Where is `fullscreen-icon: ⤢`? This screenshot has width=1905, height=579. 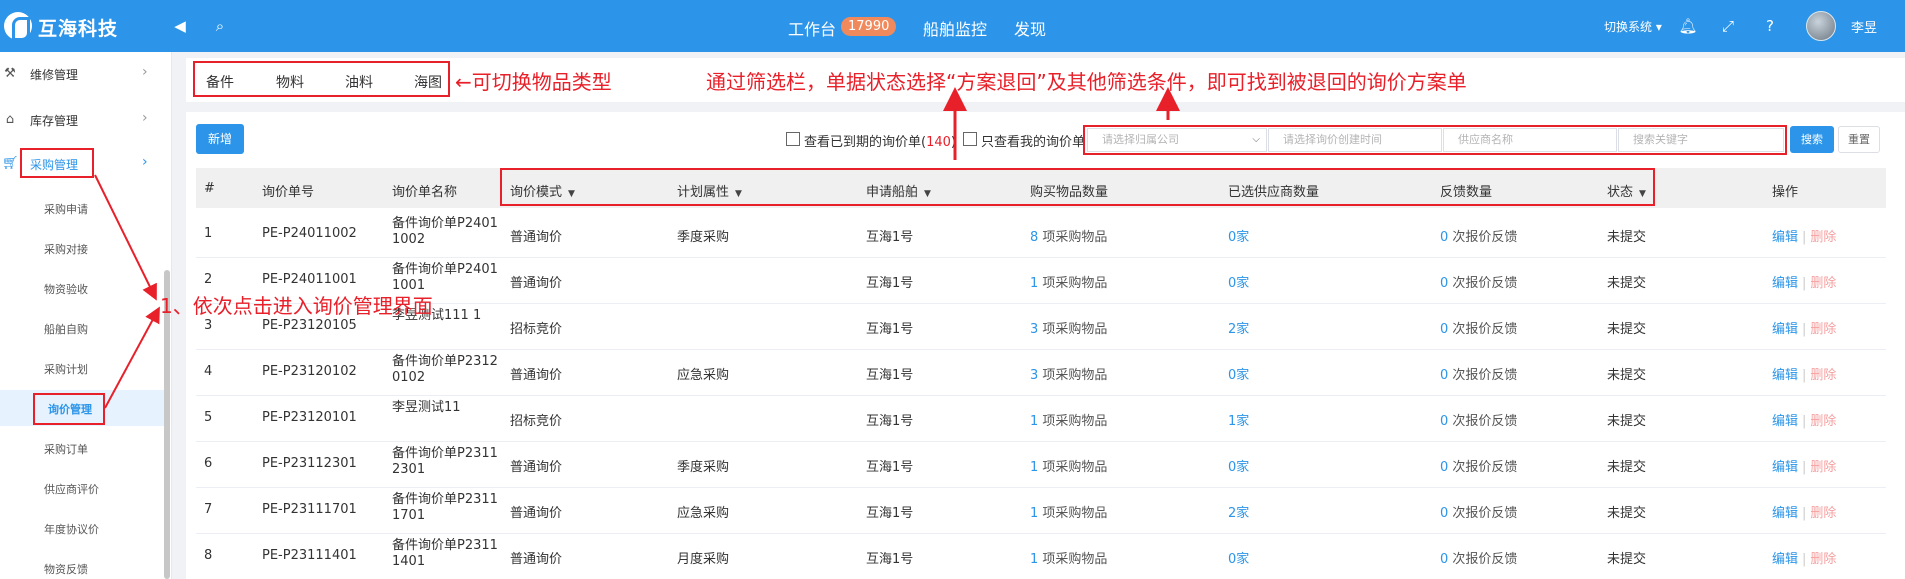
fullscreen-icon: ⤢ is located at coordinates (1728, 26).